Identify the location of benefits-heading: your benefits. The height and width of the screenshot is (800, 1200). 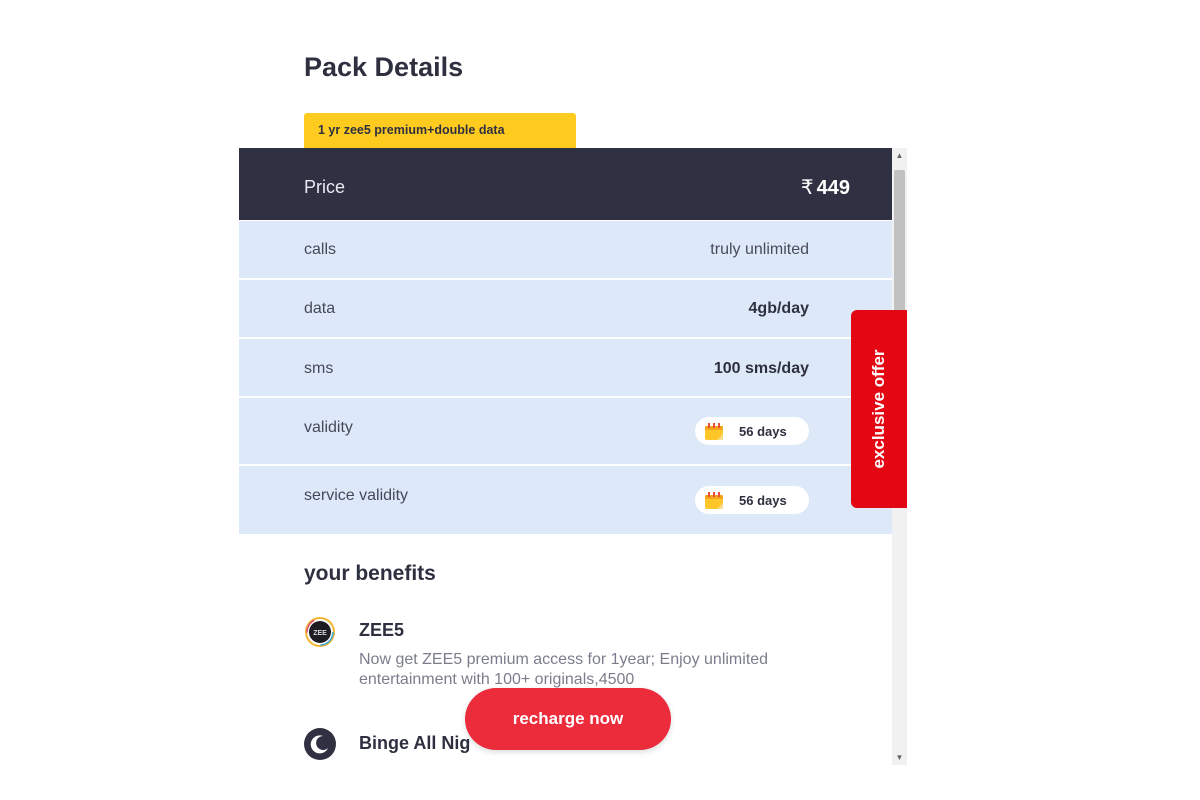
(370, 573).